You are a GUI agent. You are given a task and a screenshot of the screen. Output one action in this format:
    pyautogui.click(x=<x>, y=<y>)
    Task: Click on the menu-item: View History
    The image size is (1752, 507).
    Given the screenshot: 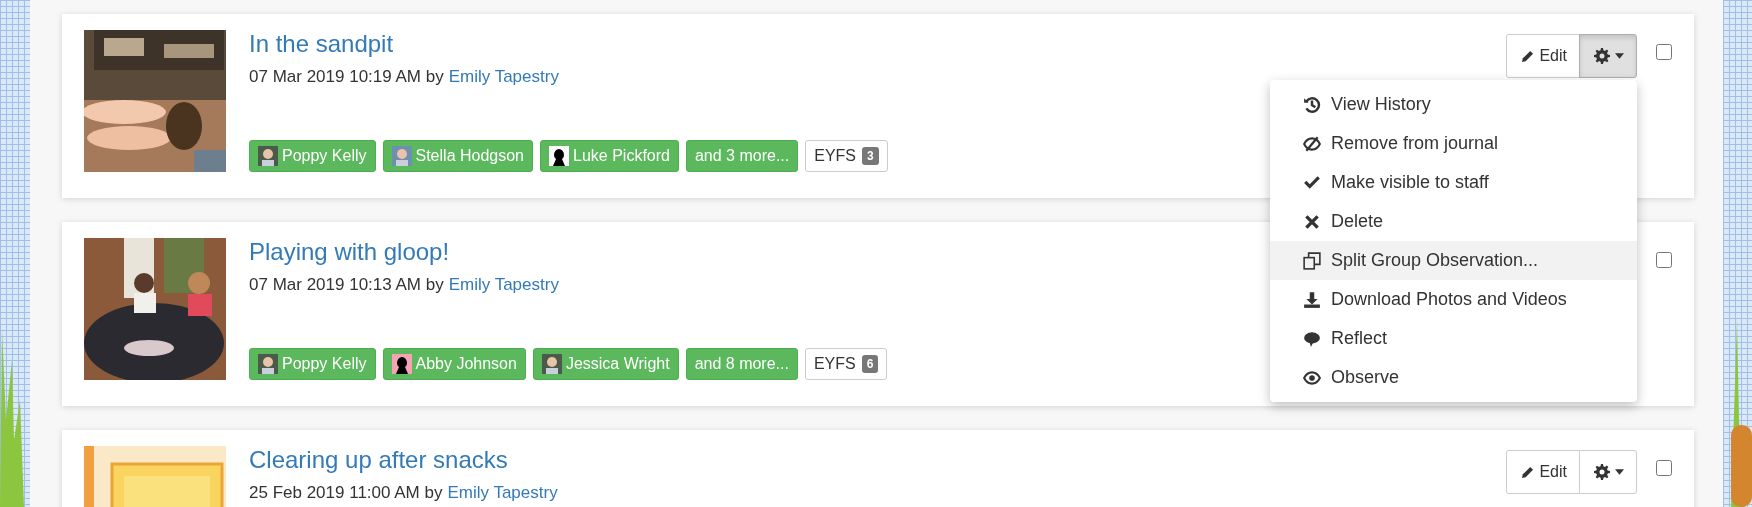 What is the action you would take?
    pyautogui.click(x=1453, y=104)
    